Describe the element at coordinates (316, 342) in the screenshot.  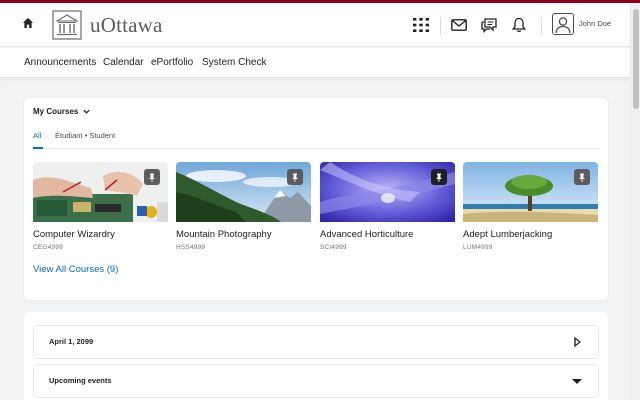
I see `date-row: April 1, 2099` at that location.